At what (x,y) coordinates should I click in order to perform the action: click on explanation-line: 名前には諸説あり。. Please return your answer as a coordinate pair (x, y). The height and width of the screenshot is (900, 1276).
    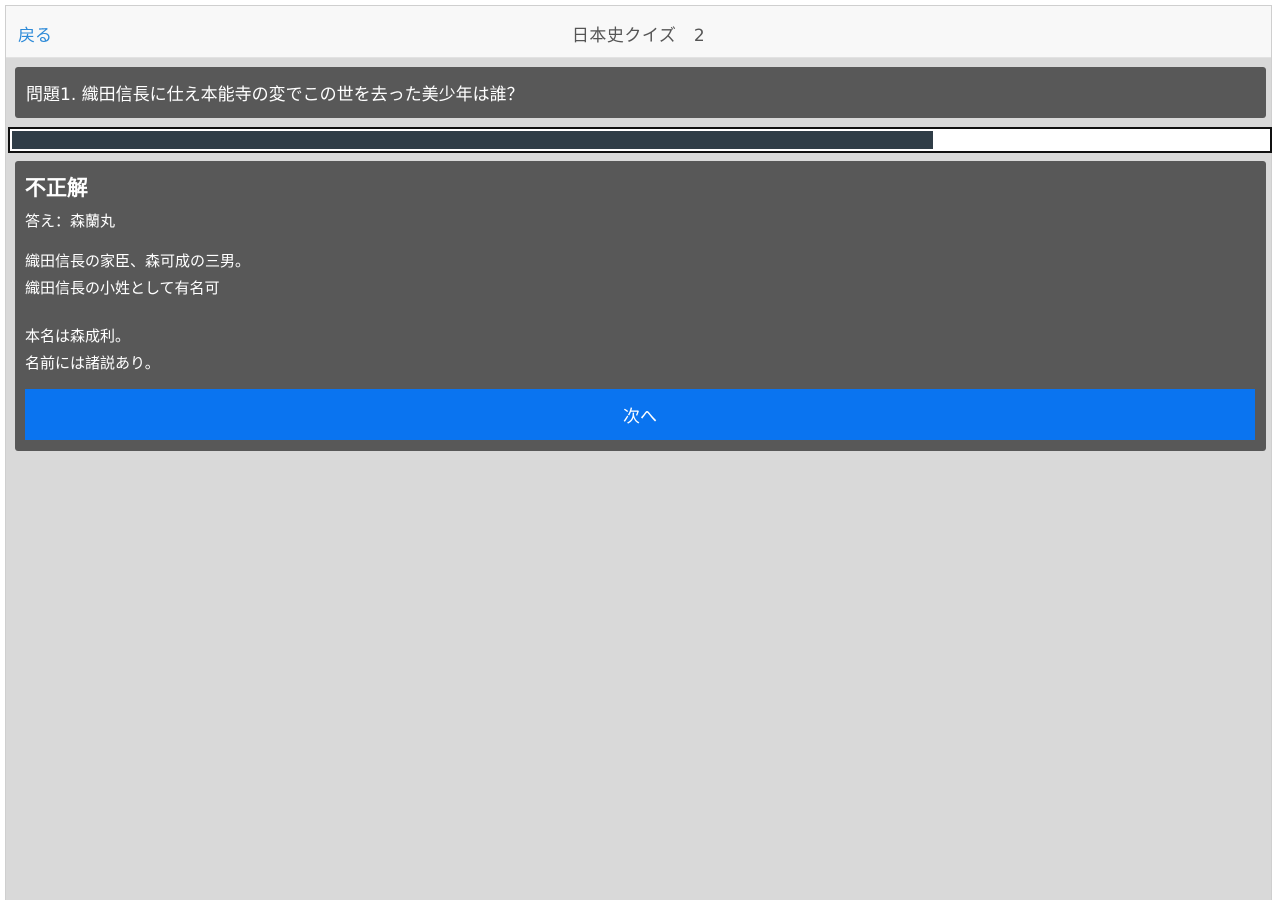
    Looking at the image, I should click on (92, 363).